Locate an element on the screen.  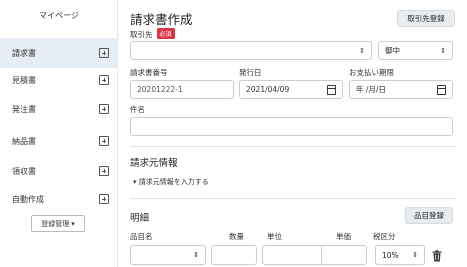
issue-date-value: 2021/04/09 is located at coordinates (268, 89).